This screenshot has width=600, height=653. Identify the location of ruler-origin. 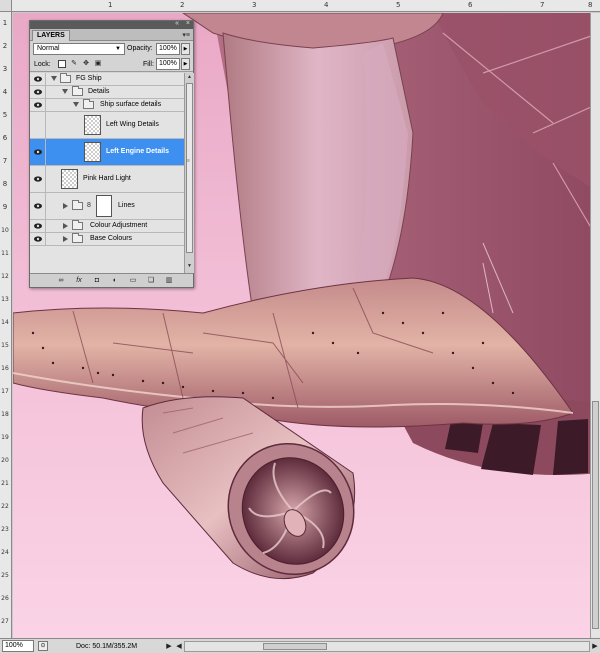
(6, 6).